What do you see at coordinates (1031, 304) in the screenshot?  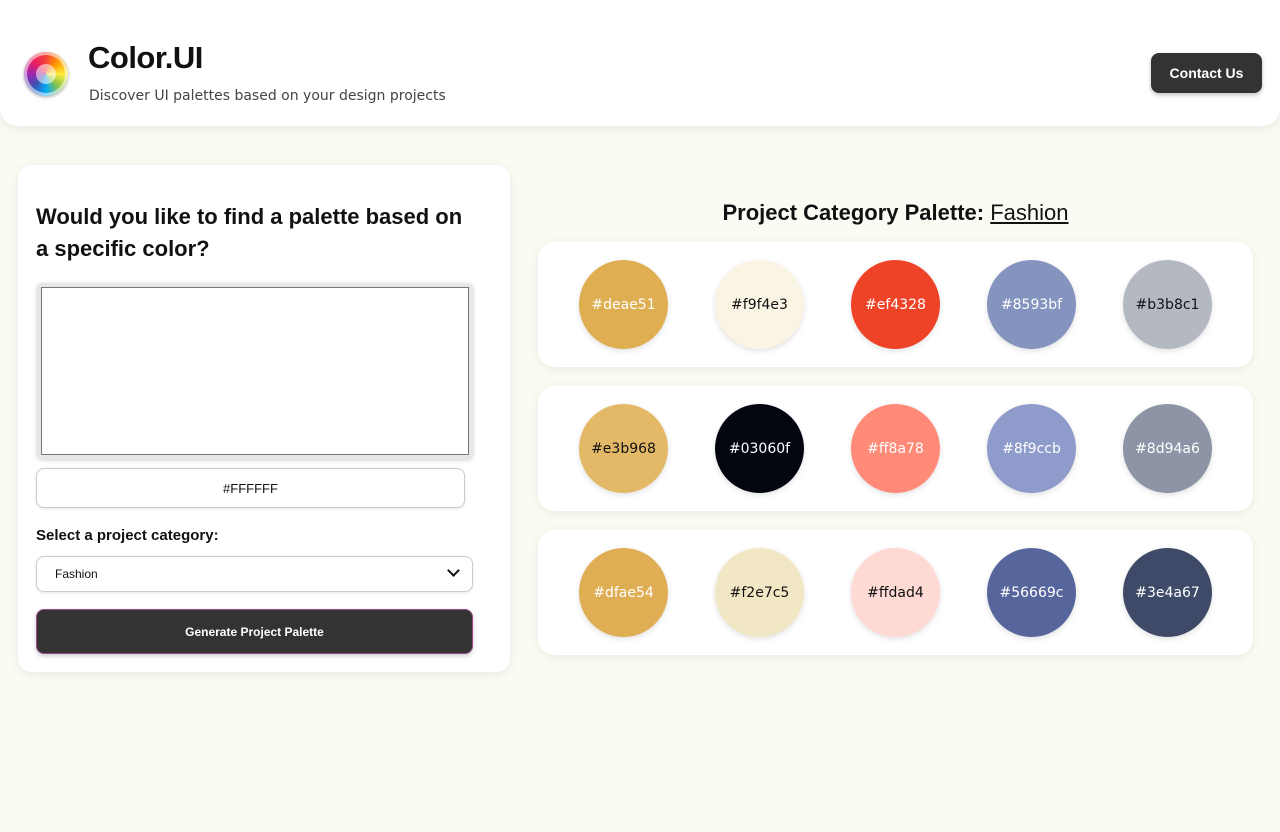 I see `color-swatch: #8593bf` at bounding box center [1031, 304].